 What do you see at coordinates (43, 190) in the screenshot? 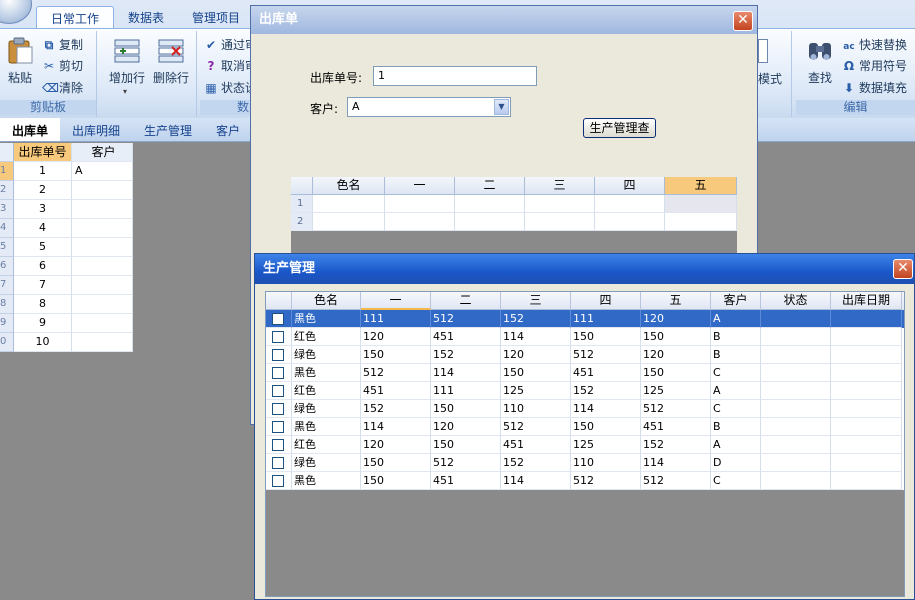
I see `order-no-cell: 2` at bounding box center [43, 190].